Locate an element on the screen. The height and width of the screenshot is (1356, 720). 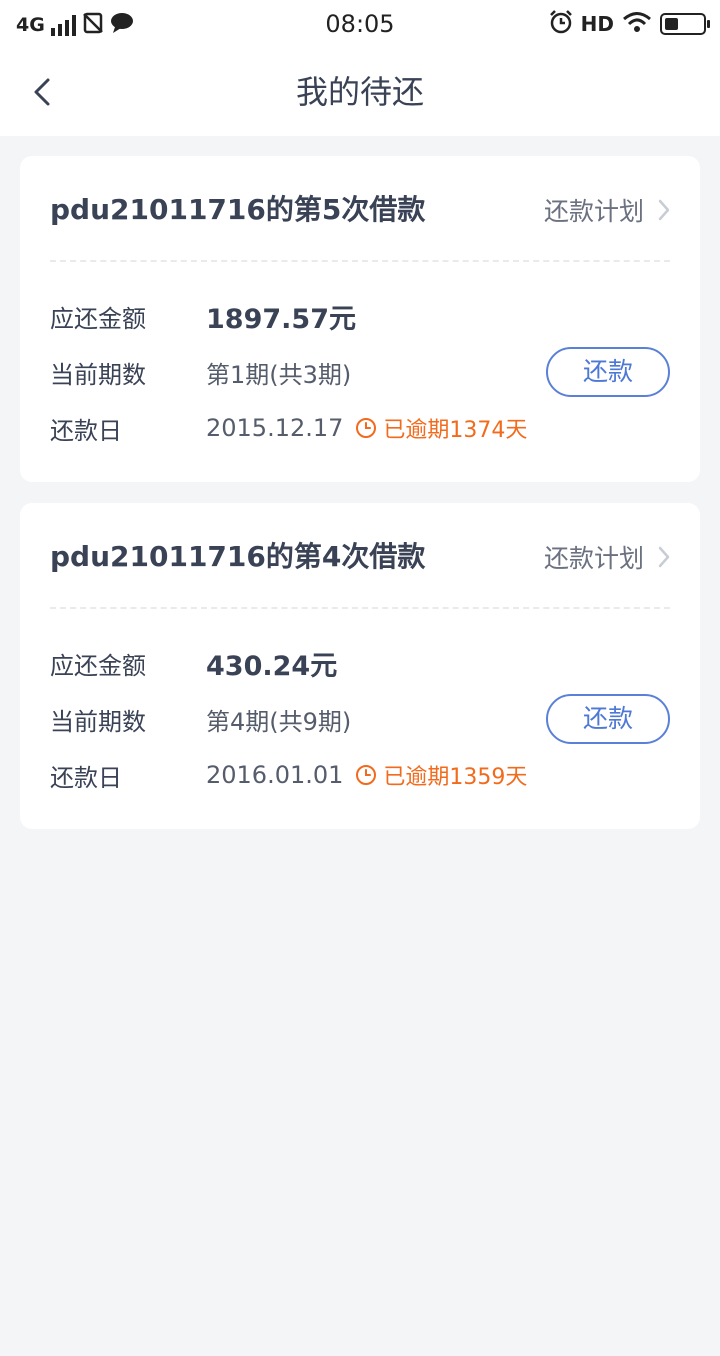
period-row: 当前期数 第1期(共3期) is located at coordinates (200, 372).